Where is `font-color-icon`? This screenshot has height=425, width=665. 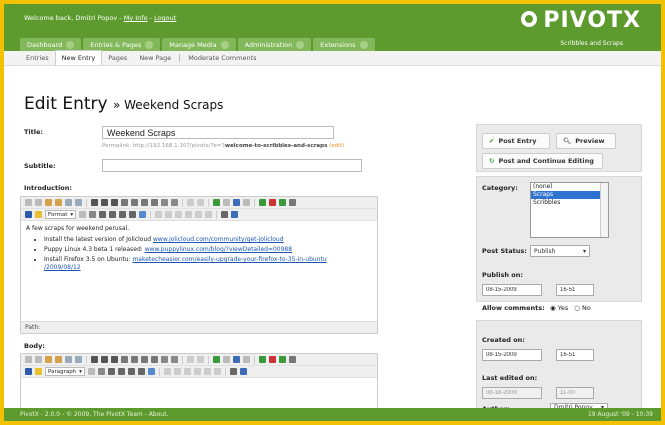
font-color-icon is located at coordinates (28, 214).